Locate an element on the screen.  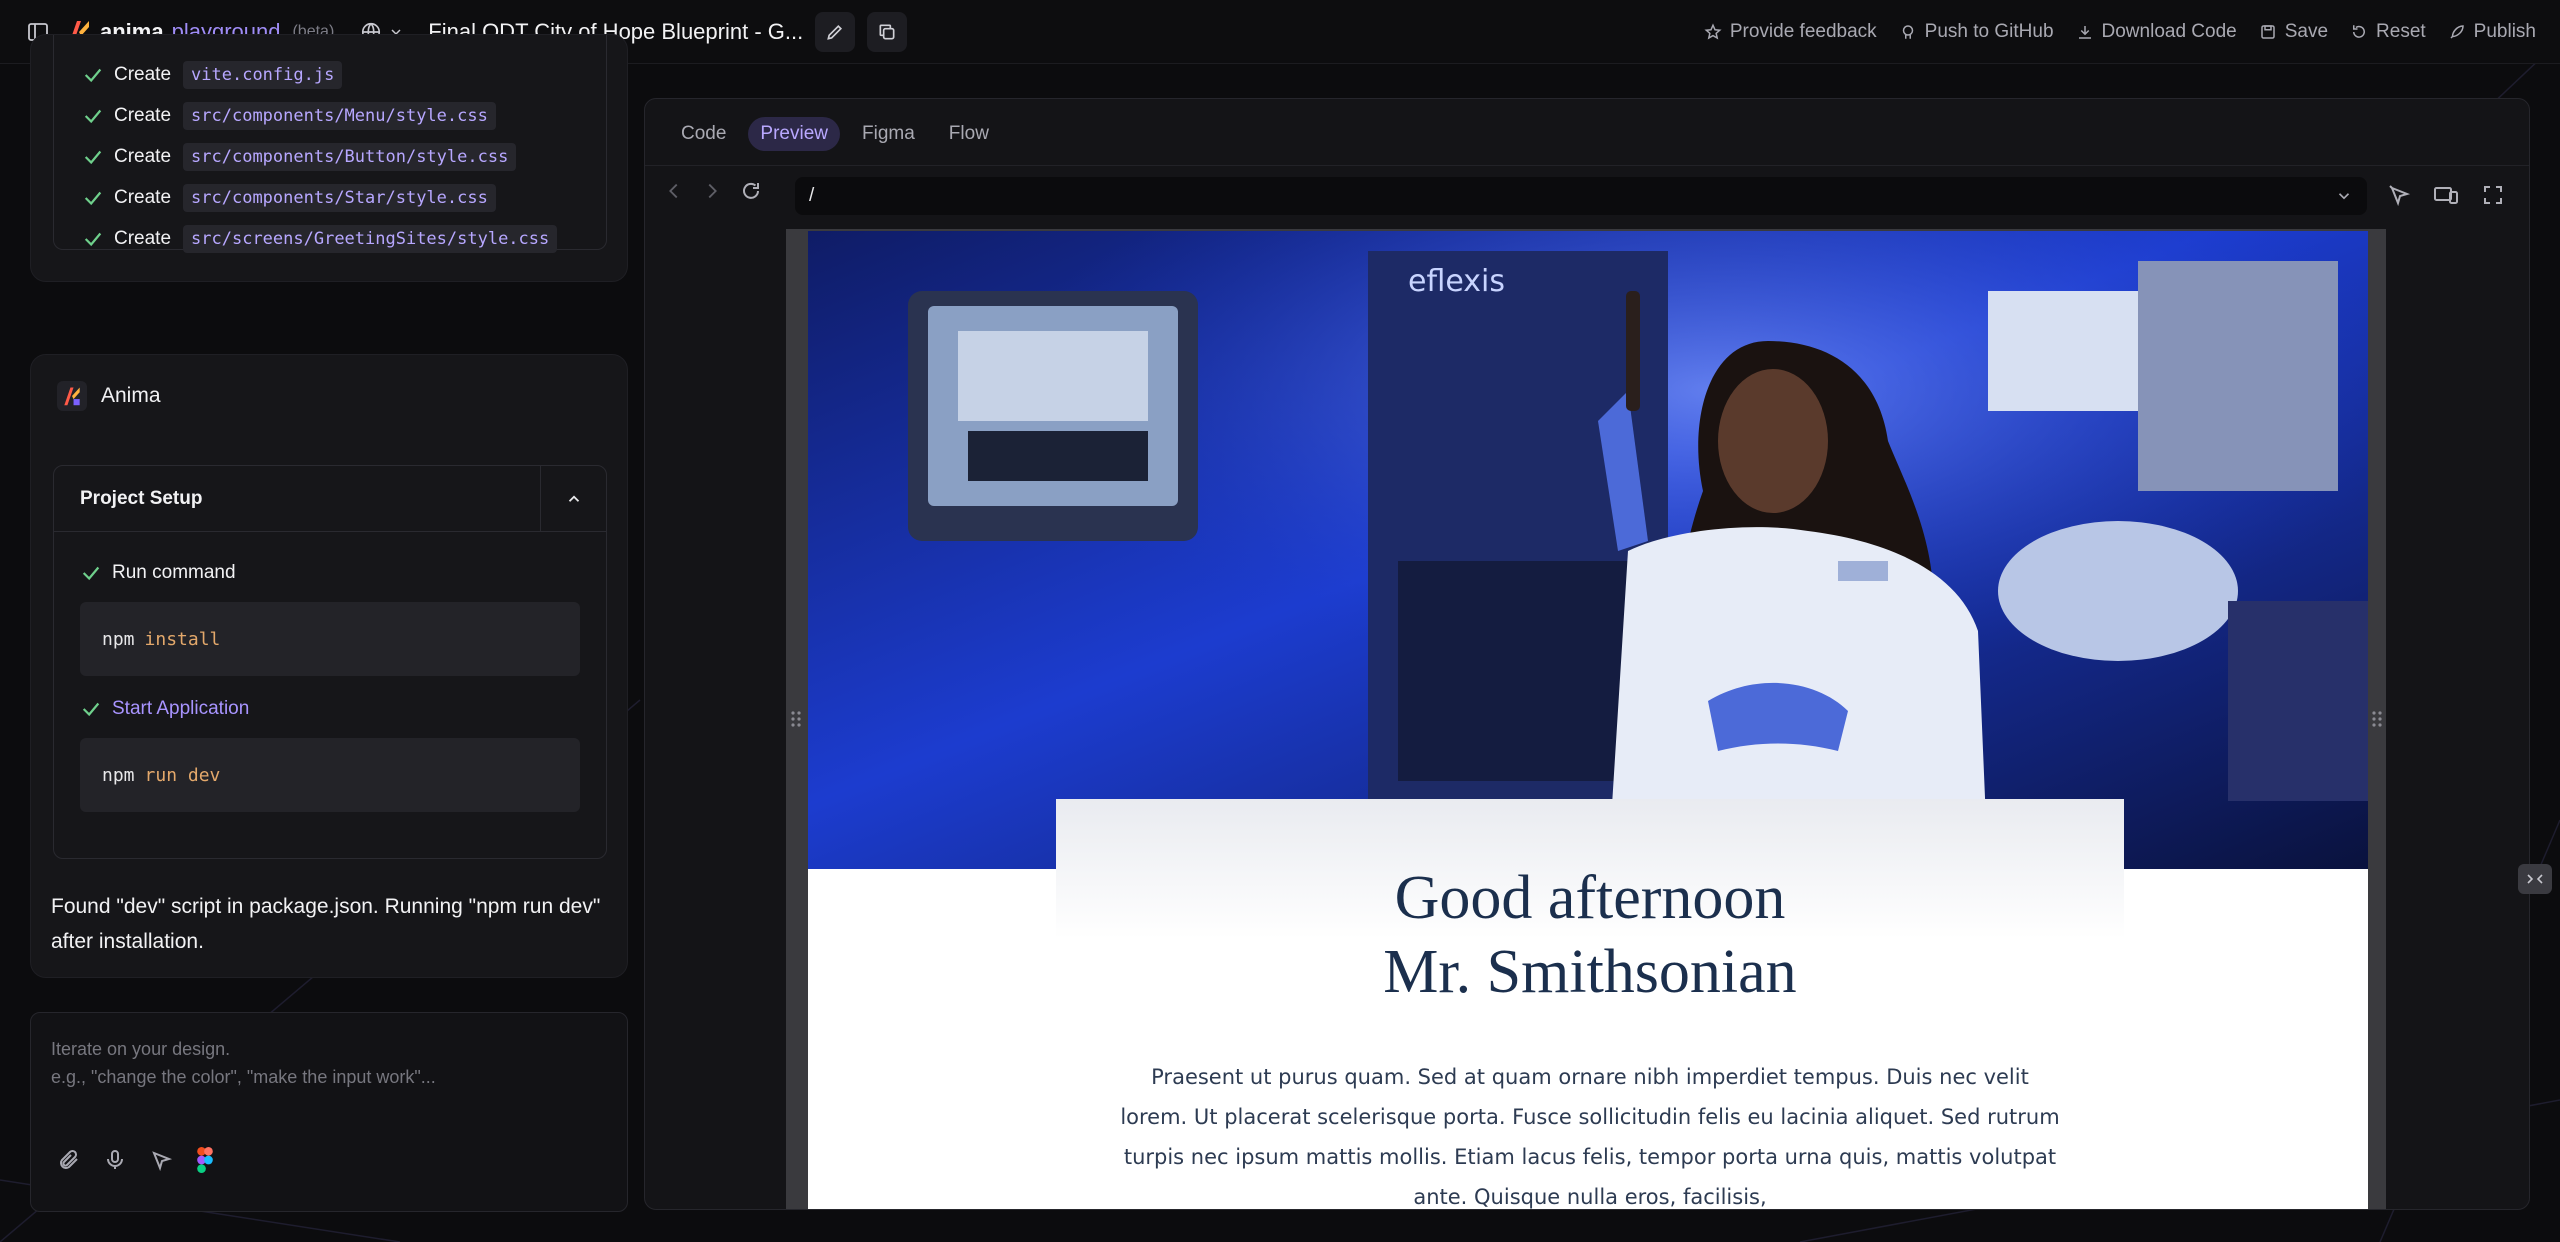
command-block: npm install is located at coordinates (330, 639).